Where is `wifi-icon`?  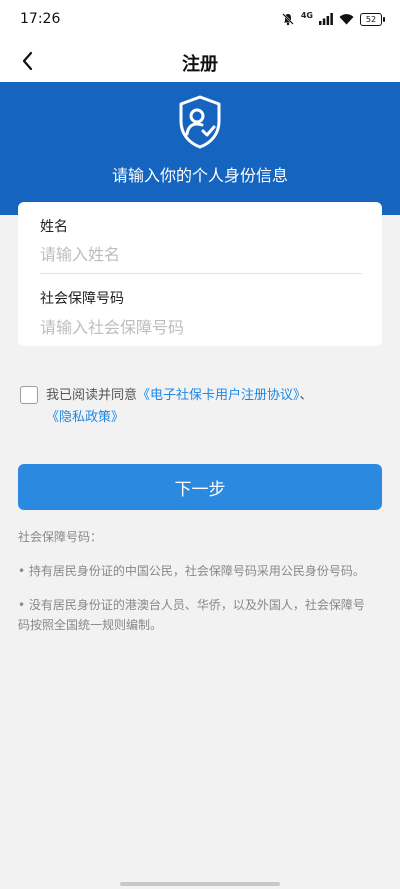
wifi-icon is located at coordinates (346, 19).